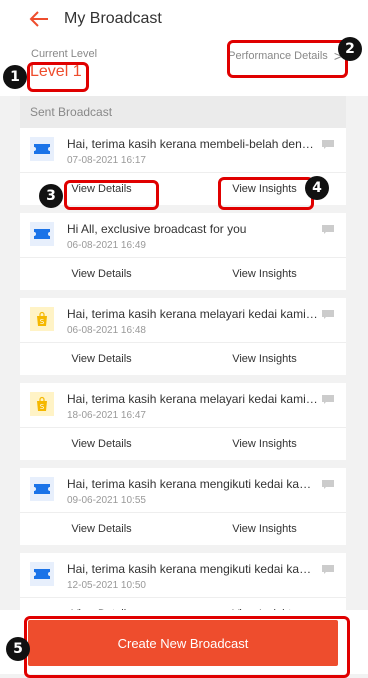 This screenshot has height=678, width=368. Describe the element at coordinates (39, 19) in the screenshot. I see `back-arrow-icon` at that location.